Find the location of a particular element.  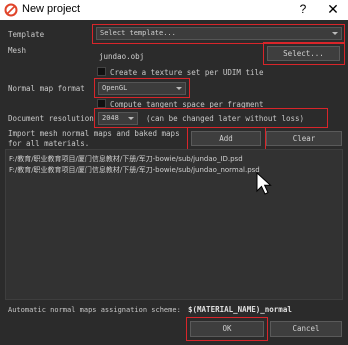

mesh-filename: jundao.obj is located at coordinates (122, 56).